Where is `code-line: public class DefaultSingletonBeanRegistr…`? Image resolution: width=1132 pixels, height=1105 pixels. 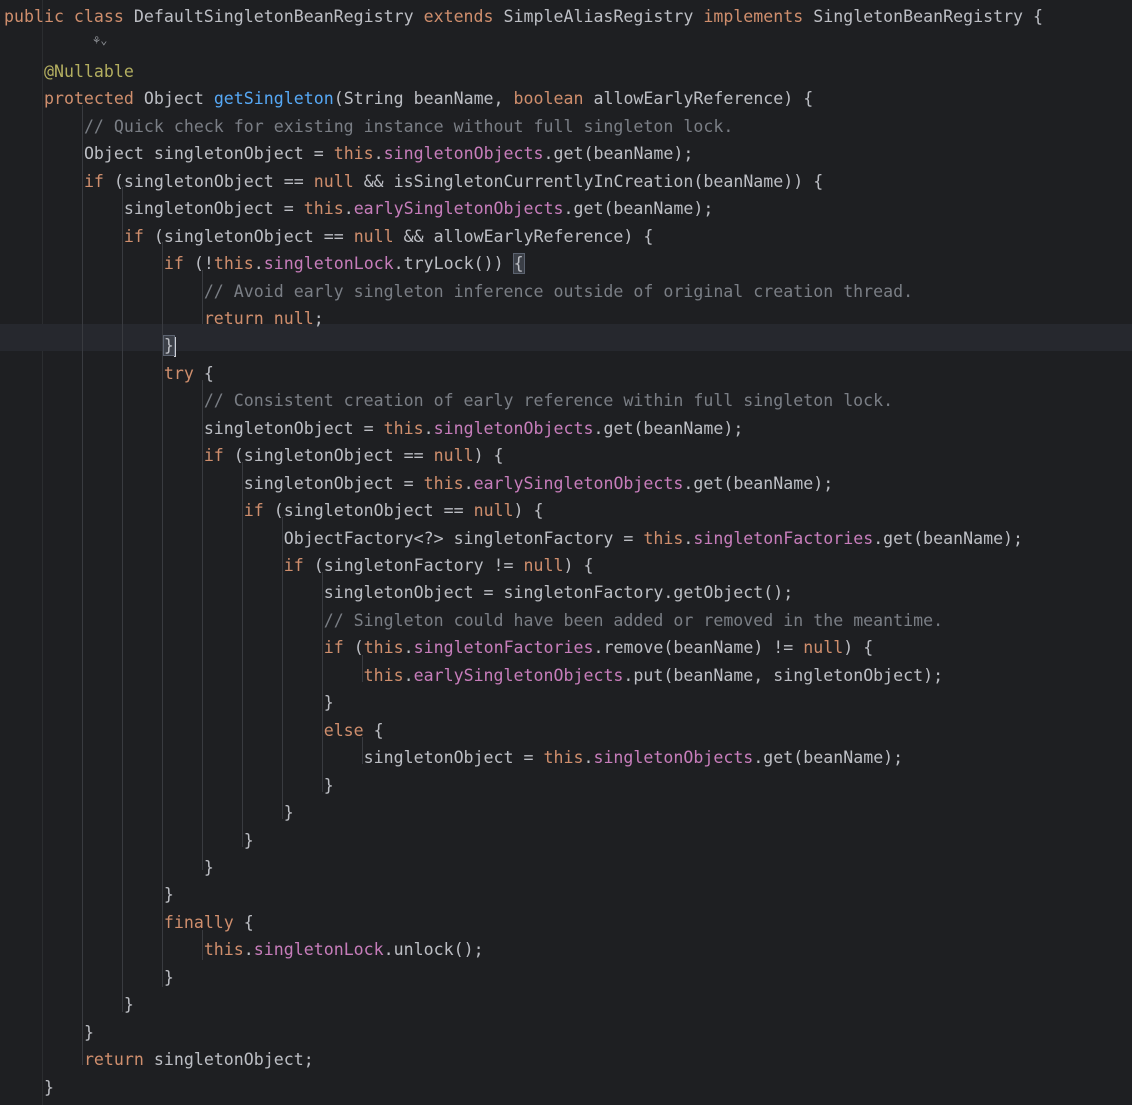 code-line: public class DefaultSingletonBeanRegistr… is located at coordinates (568, 16).